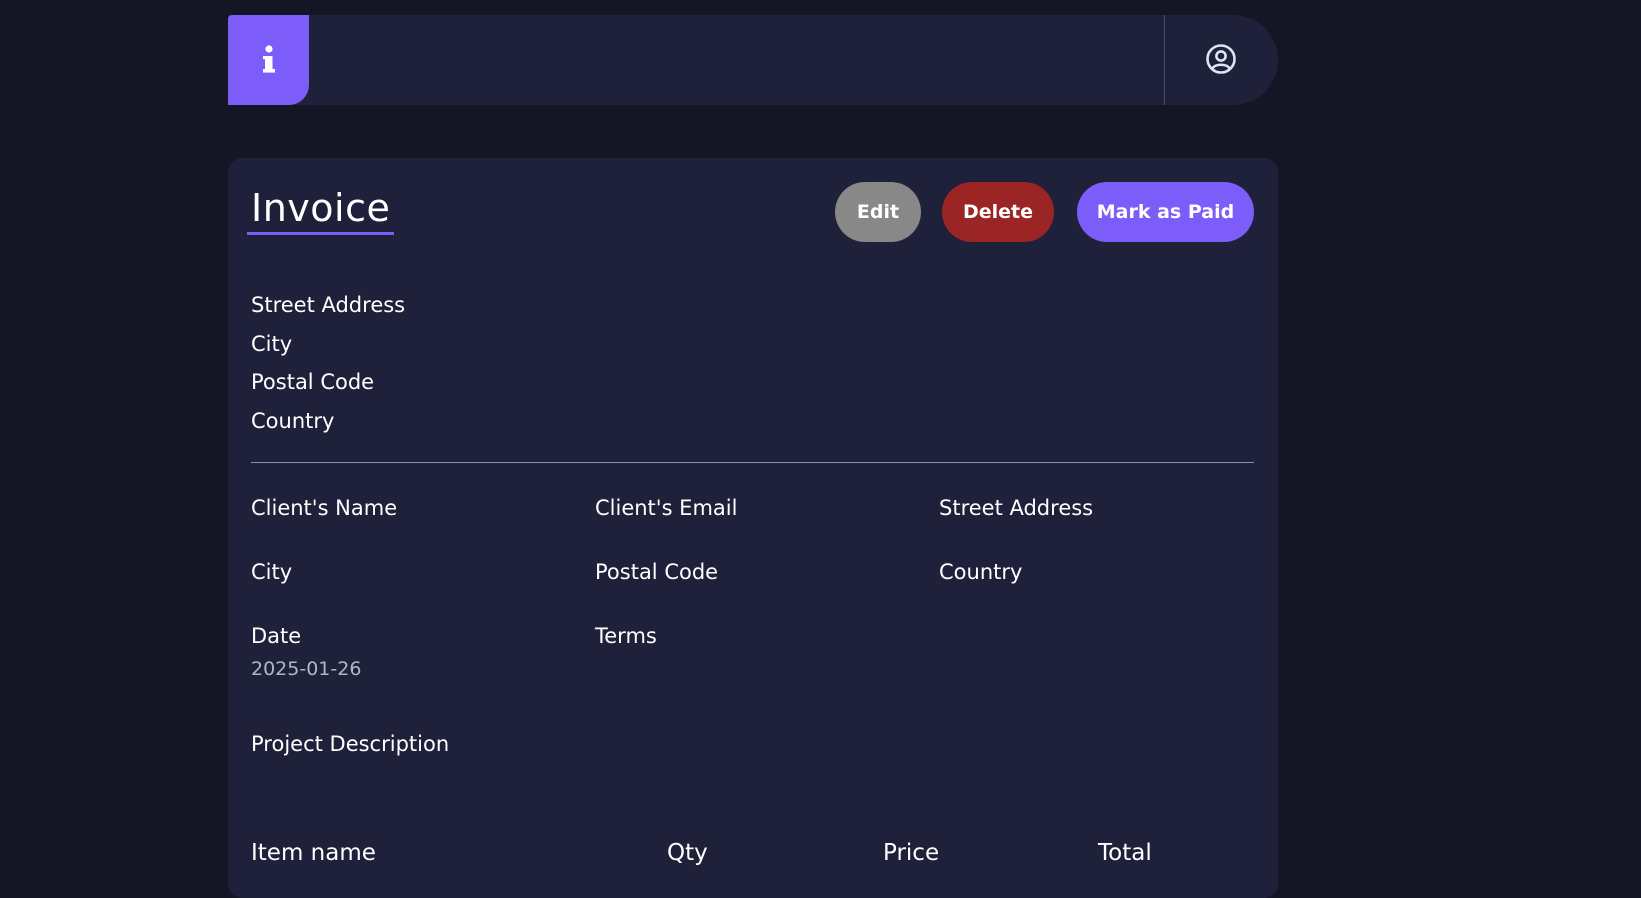 This screenshot has width=1641, height=898. I want to click on info-icon, so click(268, 59).